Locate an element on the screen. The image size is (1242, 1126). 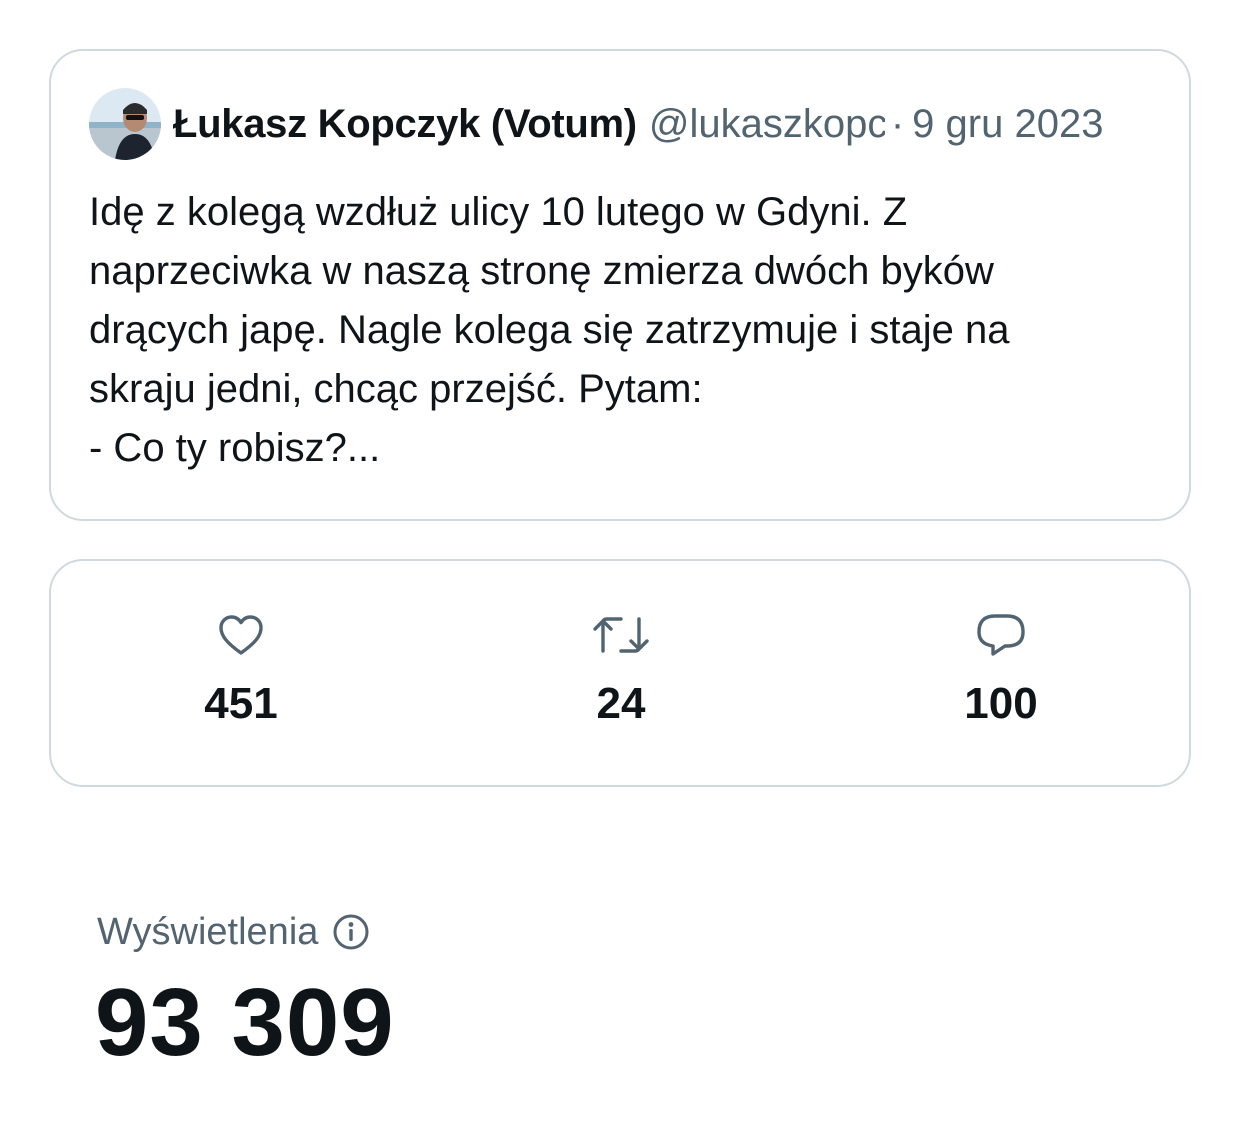
tweet-date: 9 gru 2023 is located at coordinates (1007, 124).